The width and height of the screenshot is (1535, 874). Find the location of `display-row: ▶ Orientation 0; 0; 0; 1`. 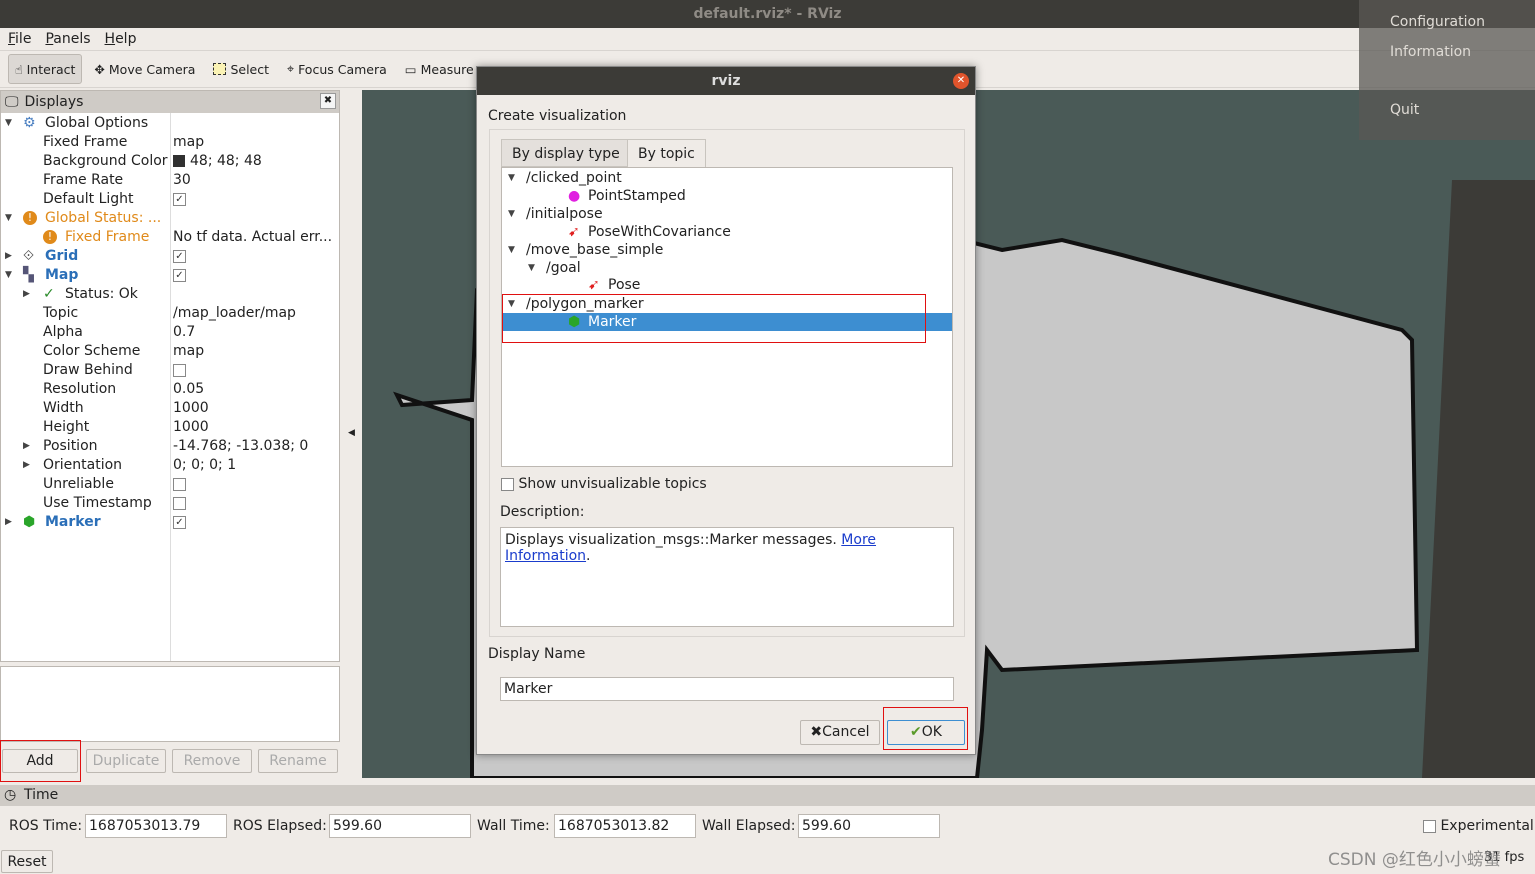

display-row: ▶ Orientation 0; 0; 0; 1 is located at coordinates (170, 465).